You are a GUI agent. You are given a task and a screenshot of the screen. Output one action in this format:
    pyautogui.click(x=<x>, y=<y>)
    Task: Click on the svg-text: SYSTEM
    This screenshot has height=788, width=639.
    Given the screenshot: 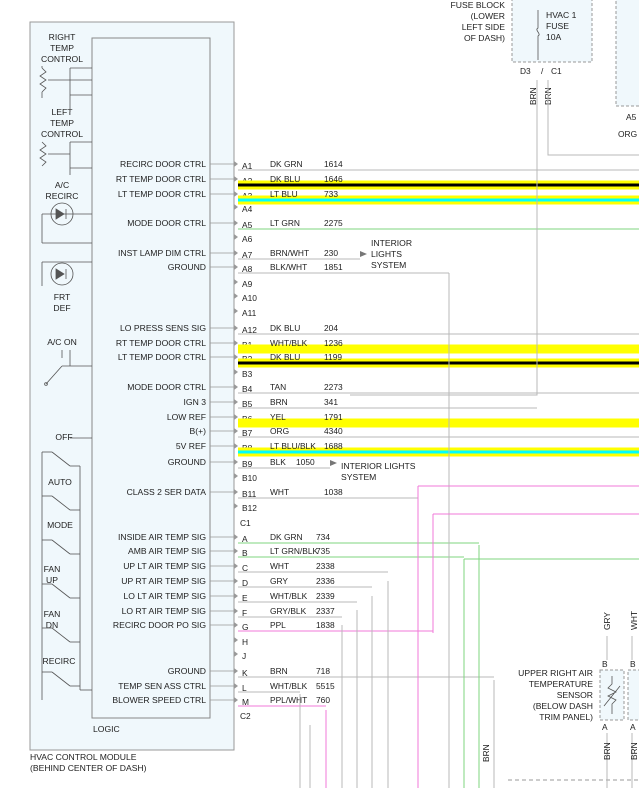 What is the action you would take?
    pyautogui.click(x=388, y=265)
    